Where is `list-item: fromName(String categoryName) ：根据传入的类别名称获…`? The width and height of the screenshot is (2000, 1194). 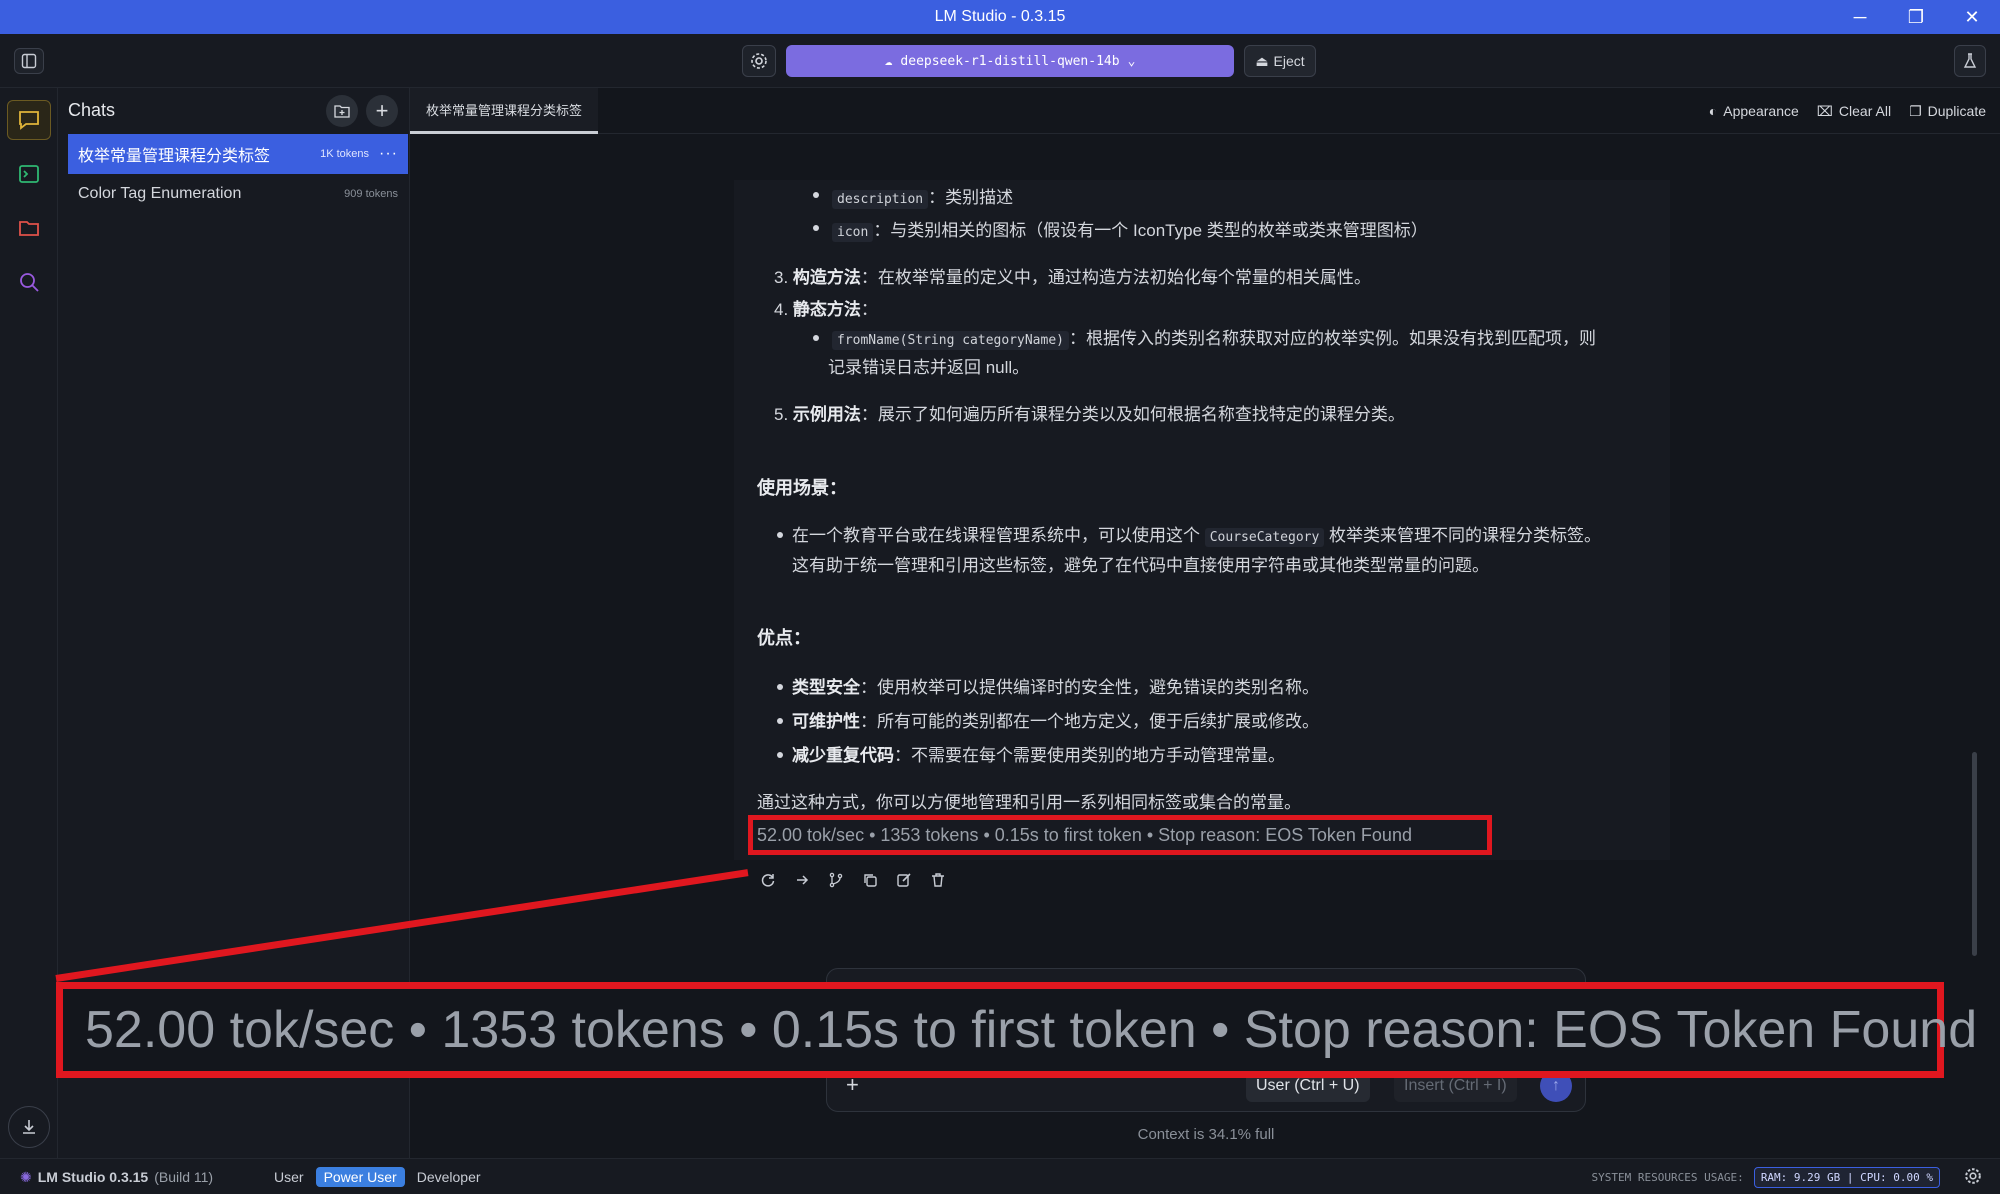
list-item: fromName(String categoryName) ：根据传入的类别名称获… is located at coordinates (1214, 337).